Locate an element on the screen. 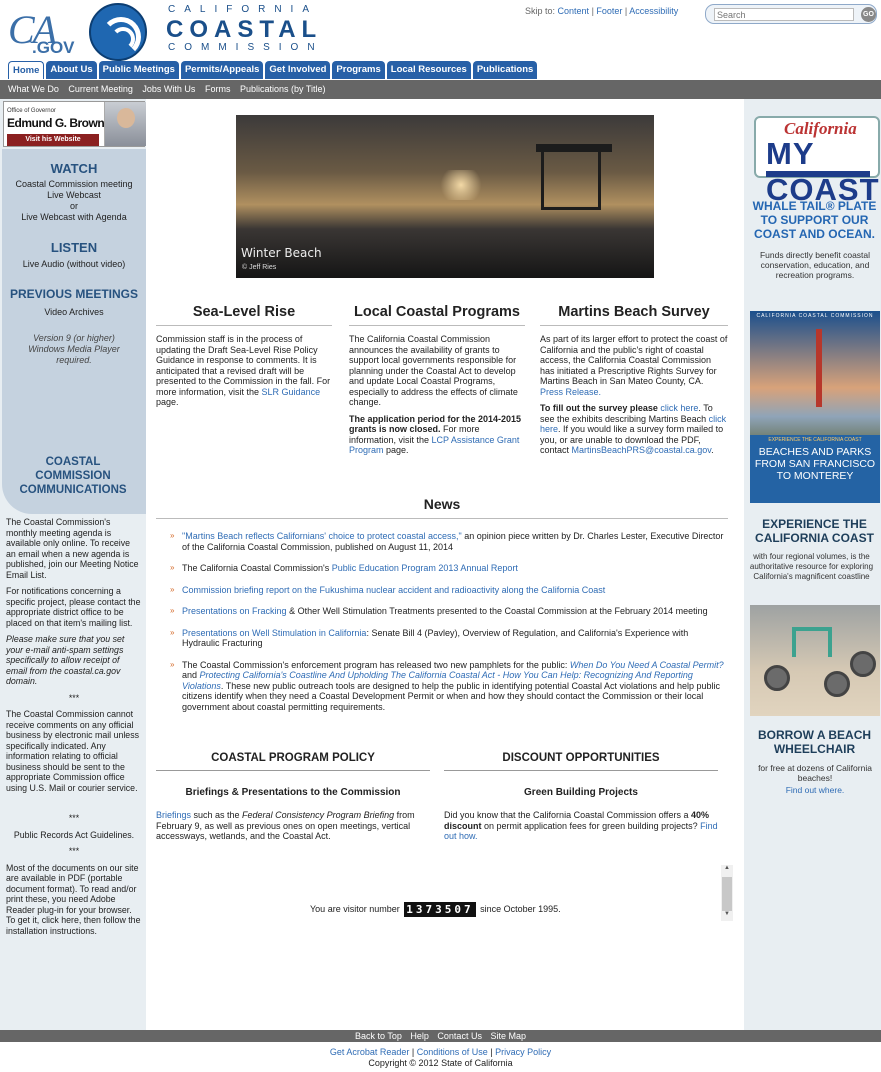 The image size is (881, 1072). live-audio-link: Live Audio (without video) is located at coordinates (74, 264).